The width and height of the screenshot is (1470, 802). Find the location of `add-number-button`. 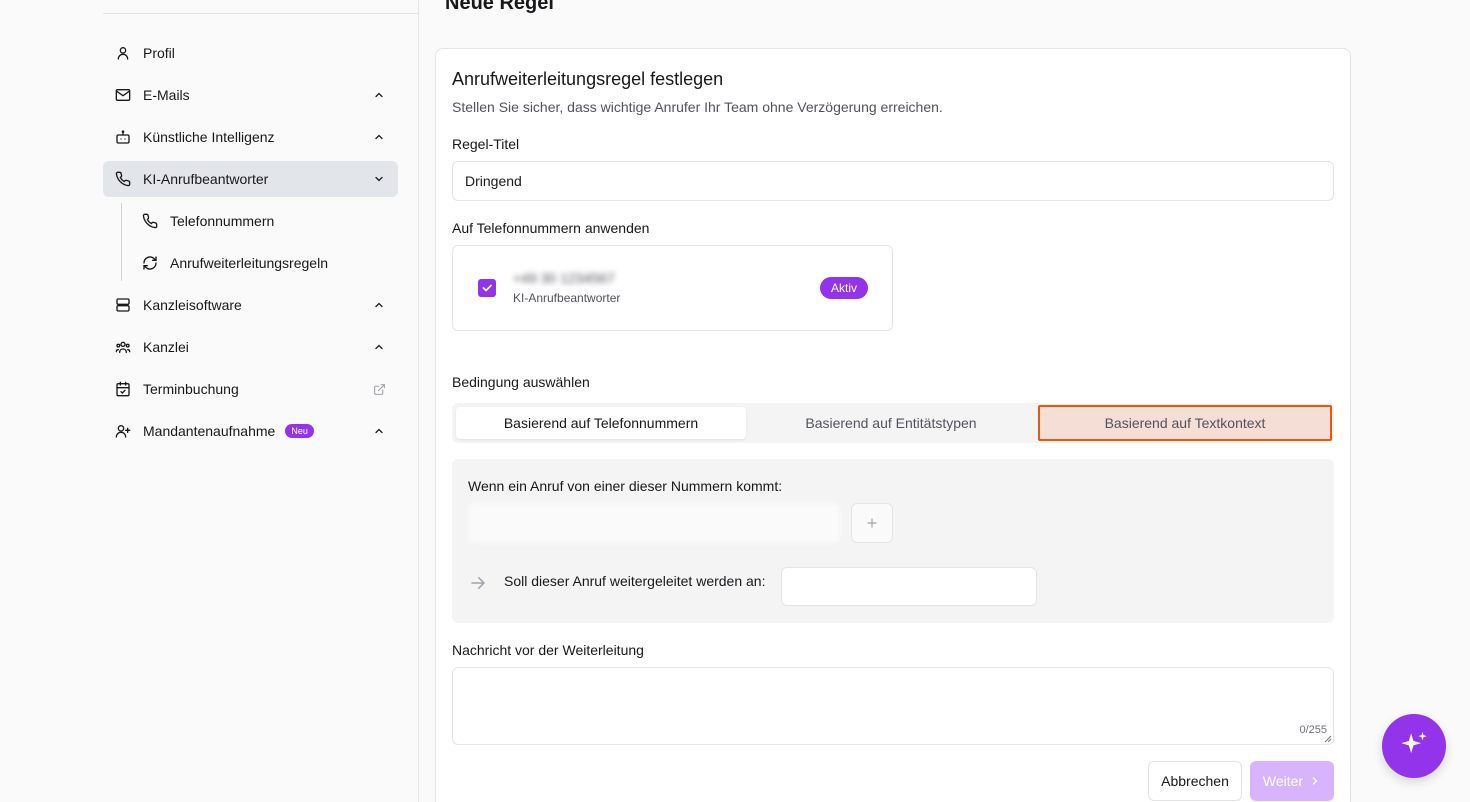

add-number-button is located at coordinates (872, 523).